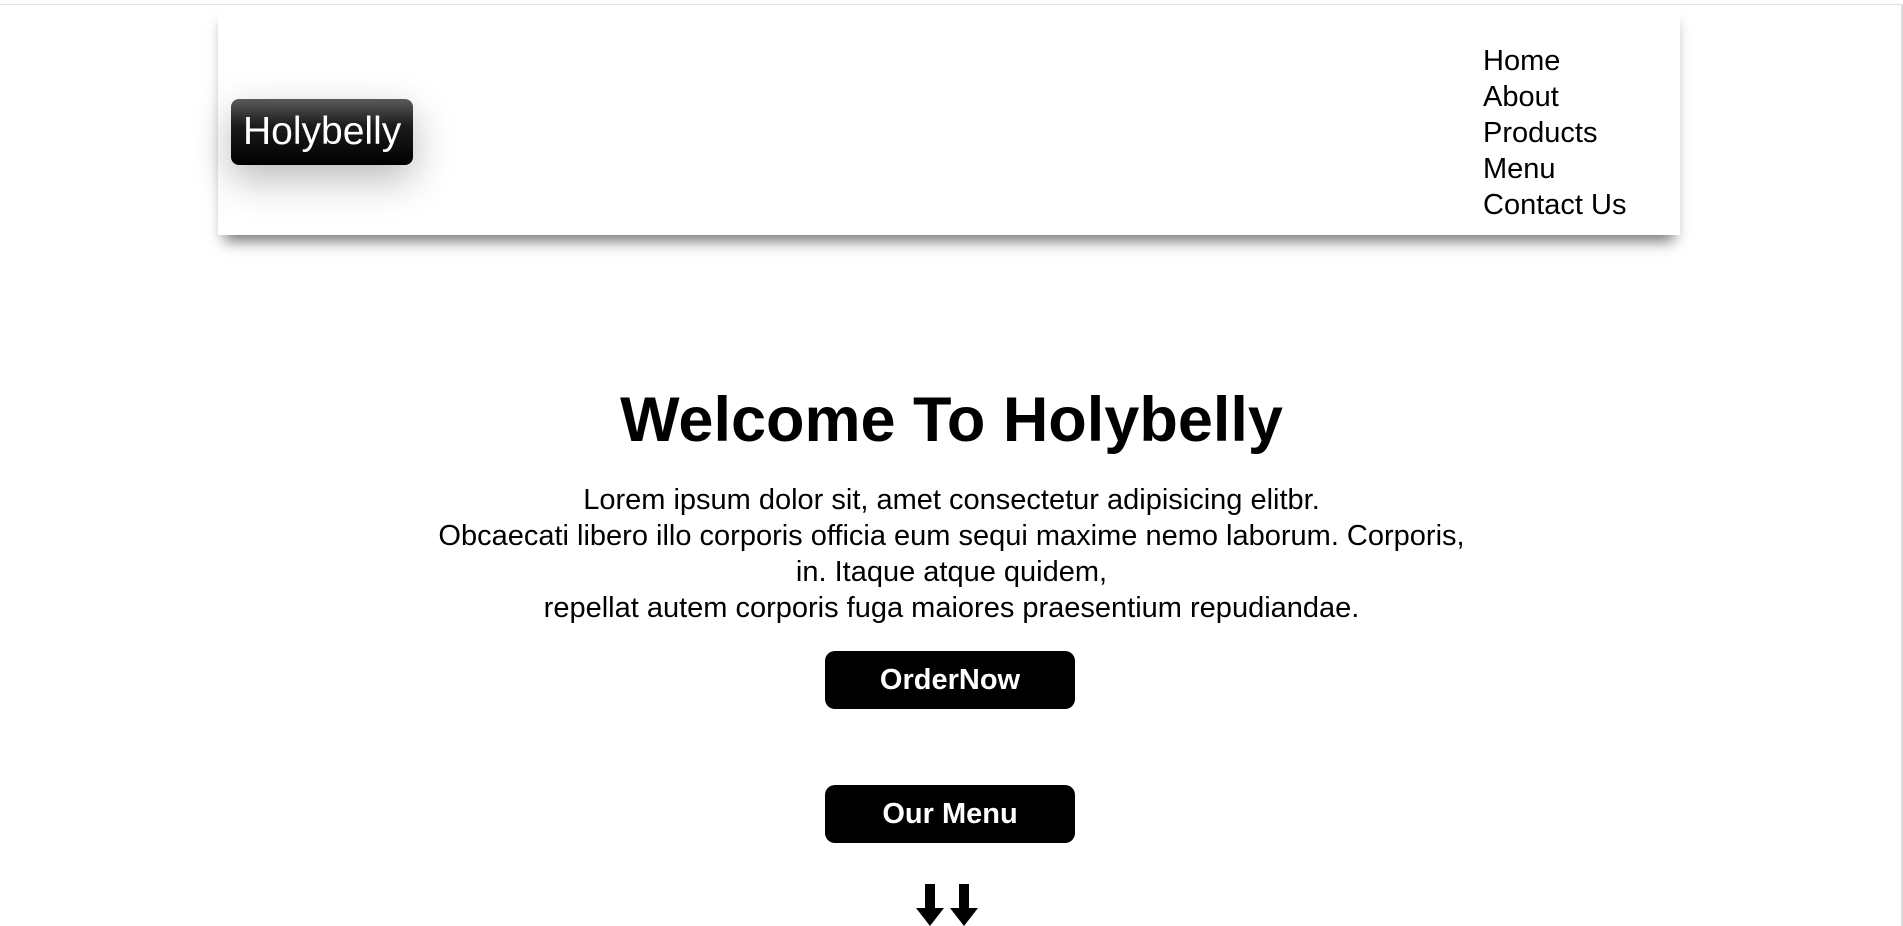 The width and height of the screenshot is (1903, 926). Describe the element at coordinates (949, 903) in the screenshot. I see `double-down-arrow-icon` at that location.